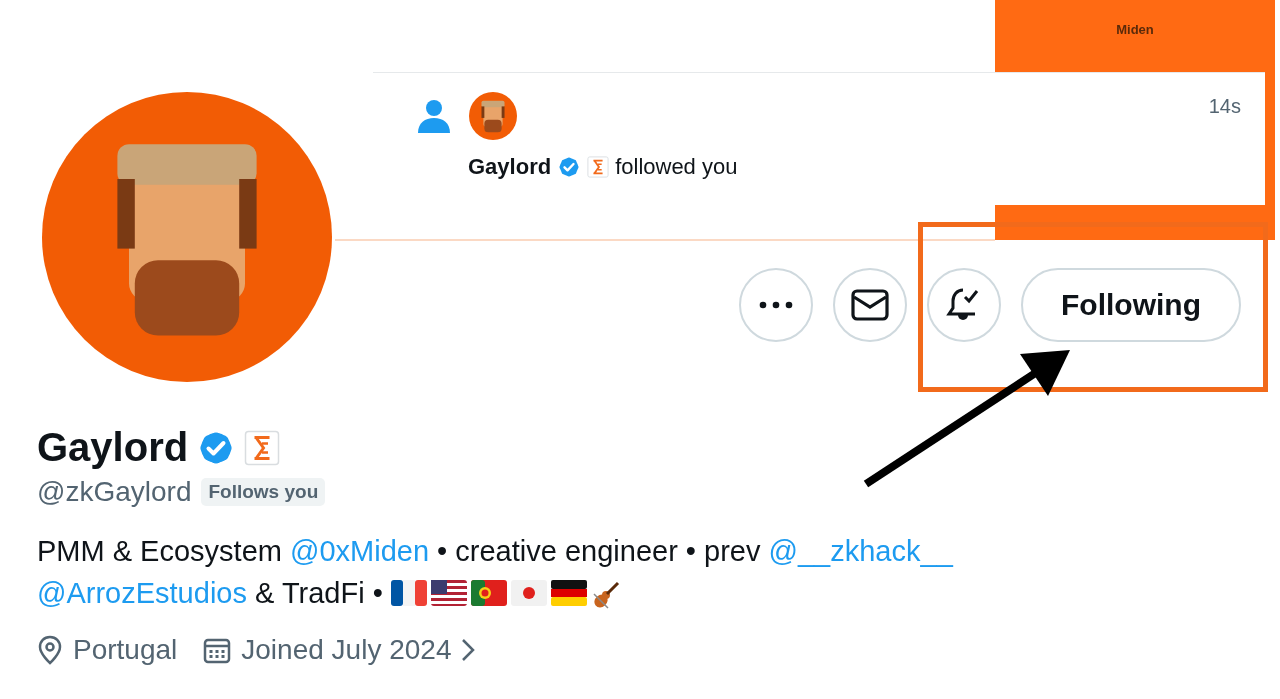  I want to click on more-icon, so click(776, 305).